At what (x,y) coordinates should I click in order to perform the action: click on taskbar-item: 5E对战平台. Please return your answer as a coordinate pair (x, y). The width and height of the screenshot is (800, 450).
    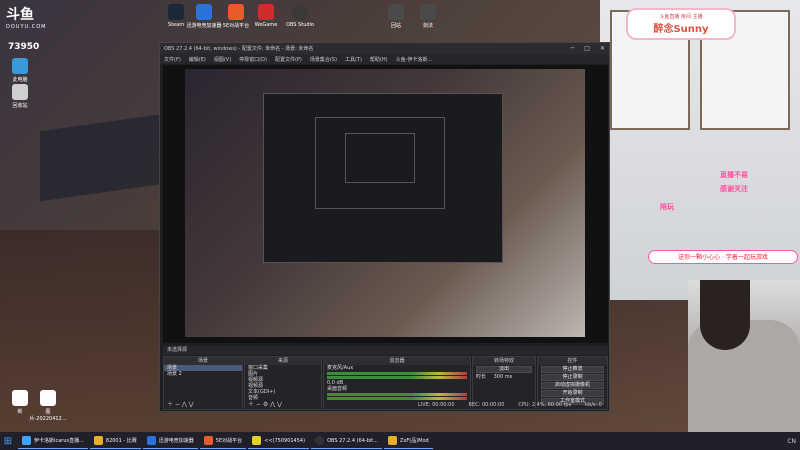
    Looking at the image, I should click on (223, 441).